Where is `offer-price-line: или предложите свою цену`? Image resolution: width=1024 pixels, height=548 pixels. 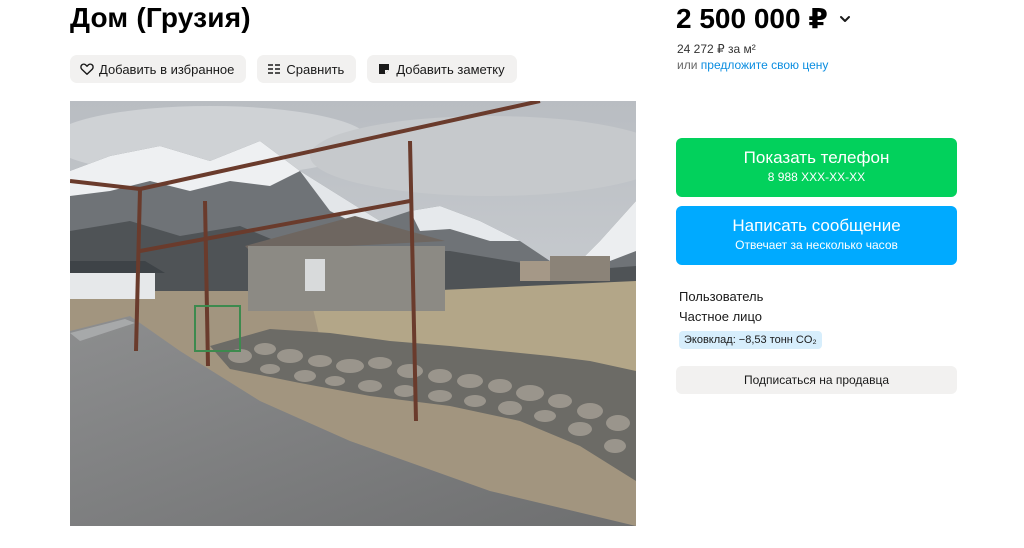 offer-price-line: или предложите свою цену is located at coordinates (752, 65).